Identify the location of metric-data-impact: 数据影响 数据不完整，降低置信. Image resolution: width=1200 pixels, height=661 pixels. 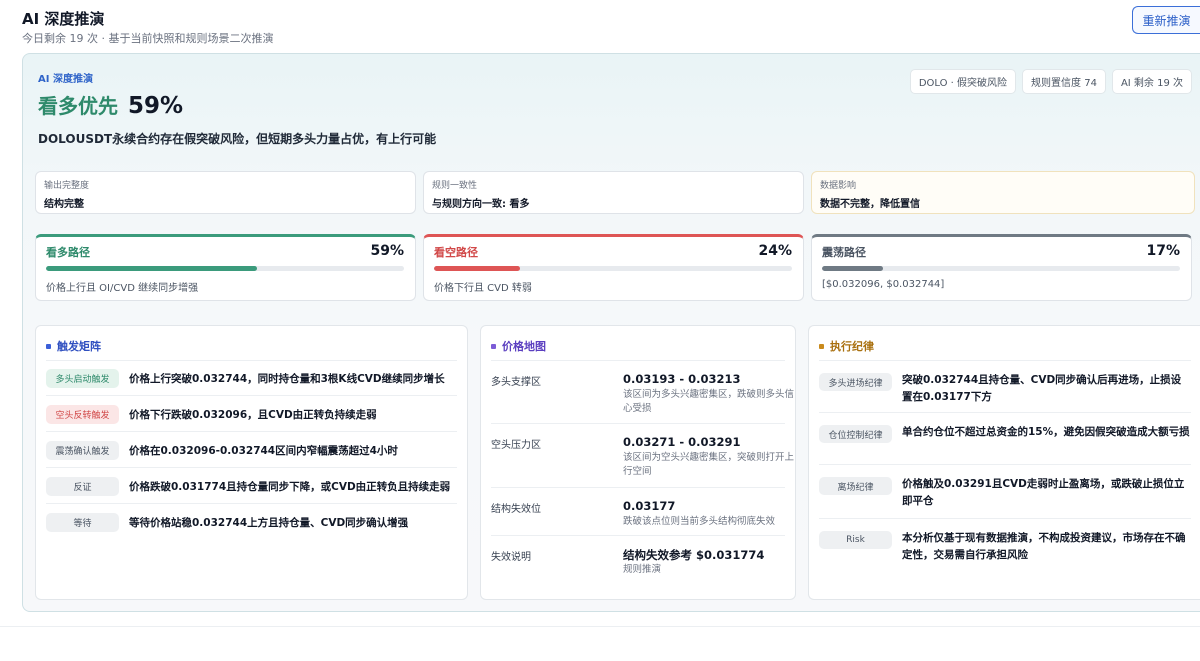
(1003, 192).